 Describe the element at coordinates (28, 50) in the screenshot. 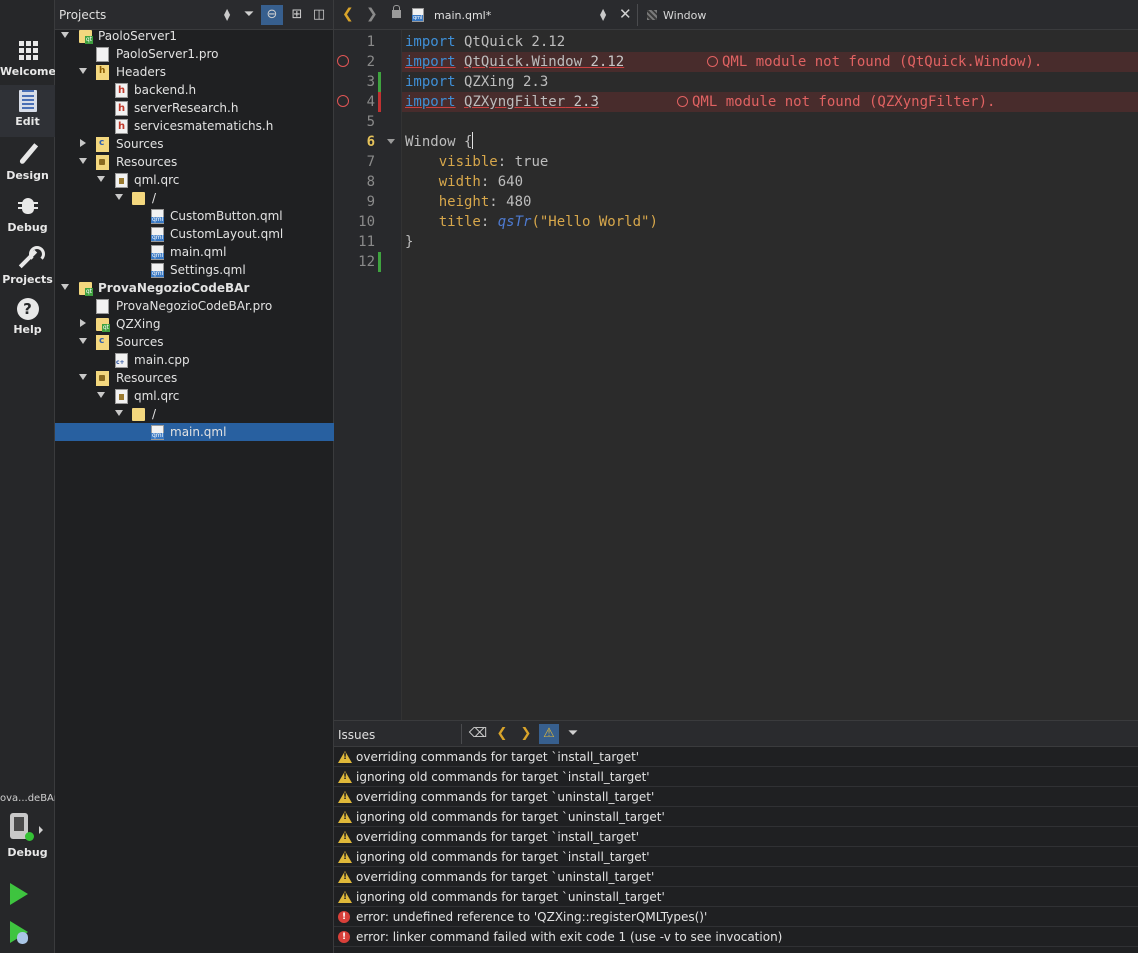

I see `grid-icon` at that location.